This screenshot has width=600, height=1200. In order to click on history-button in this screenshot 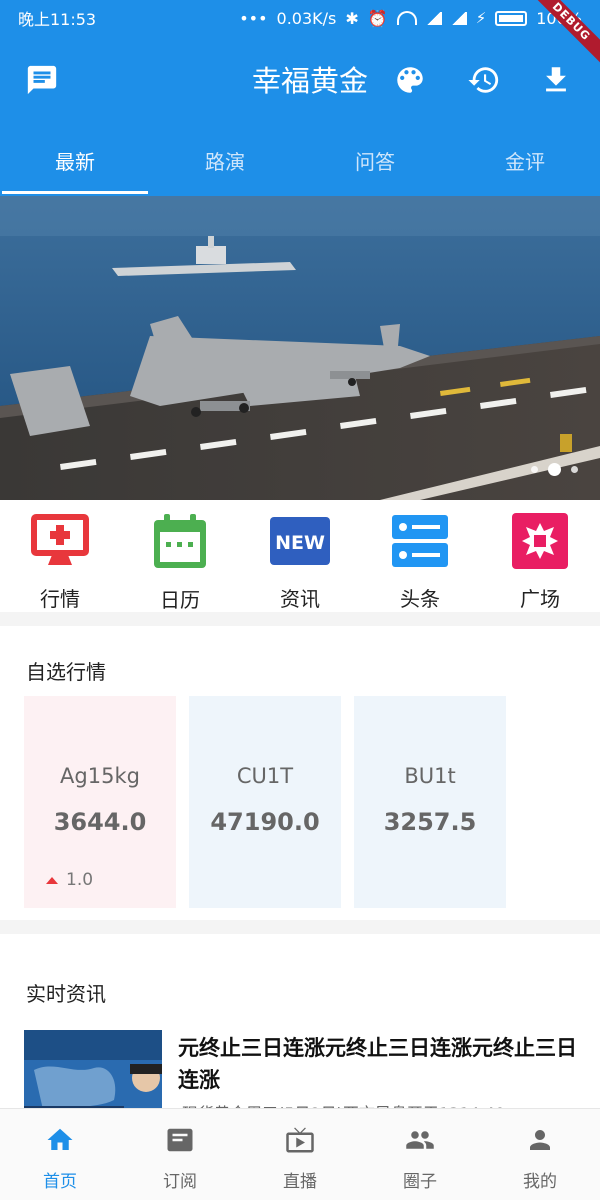, I will do `click(484, 80)`.